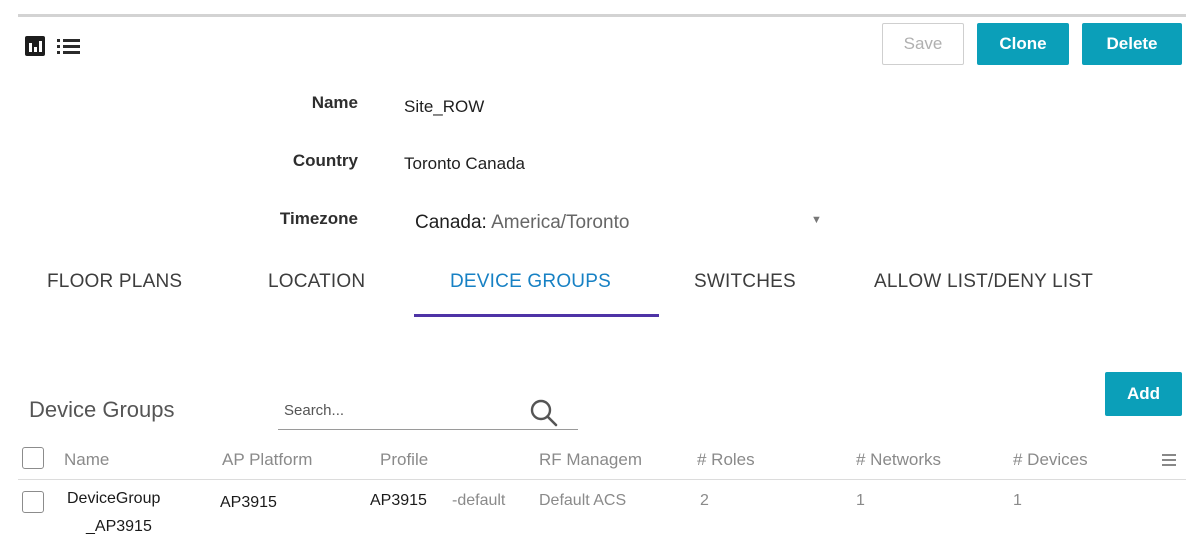 The height and width of the screenshot is (552, 1188). Describe the element at coordinates (102, 409) in the screenshot. I see `section-title: Device Groups` at that location.